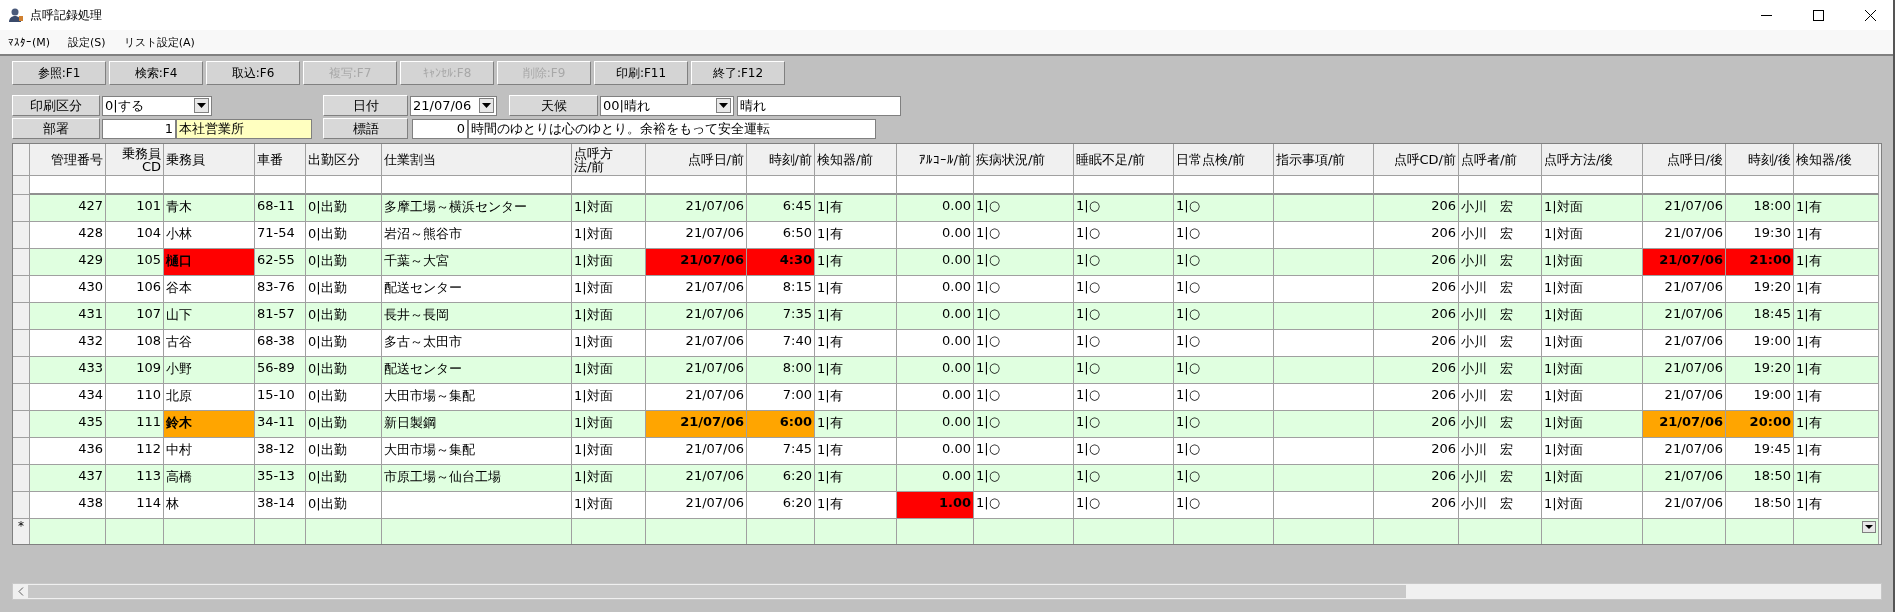 The image size is (1895, 612). Describe the element at coordinates (1416, 160) in the screenshot. I see `column-header: 点呼CD/前` at that location.